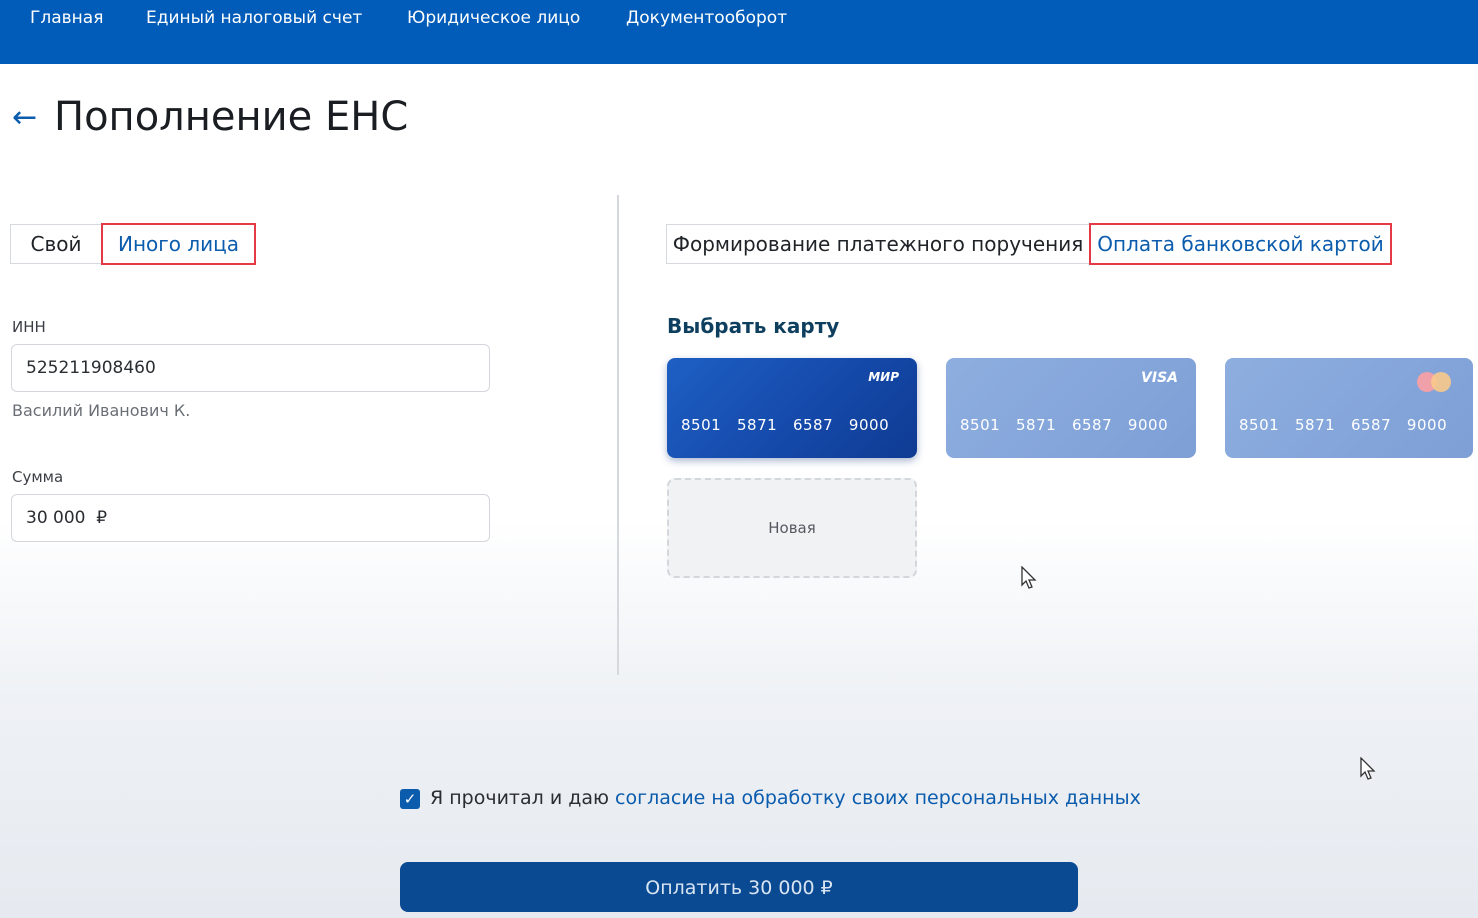 The image size is (1478, 918). I want to click on mastercard-logo-icon, so click(1435, 382).